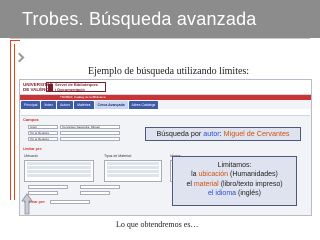  I want to click on material-label: Tipus de Material:, so click(118, 156).